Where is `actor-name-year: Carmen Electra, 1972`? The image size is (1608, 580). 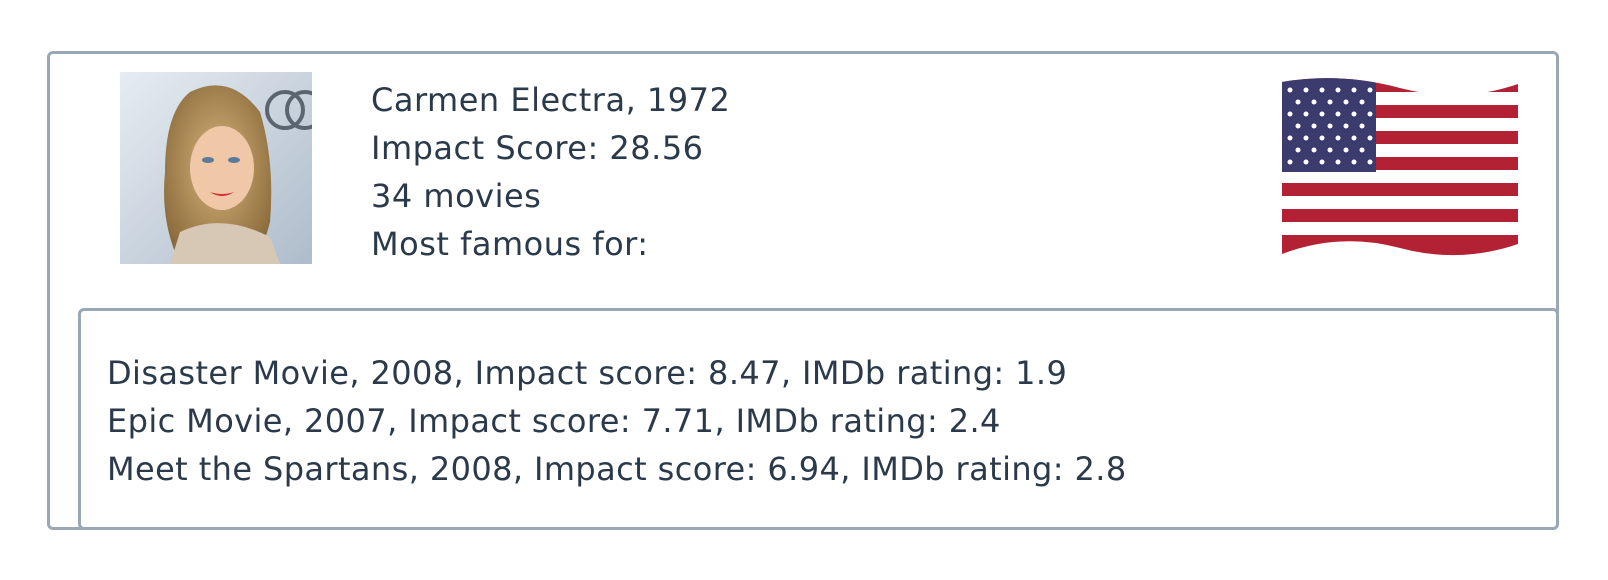
actor-name-year: Carmen Electra, 1972 is located at coordinates (551, 100).